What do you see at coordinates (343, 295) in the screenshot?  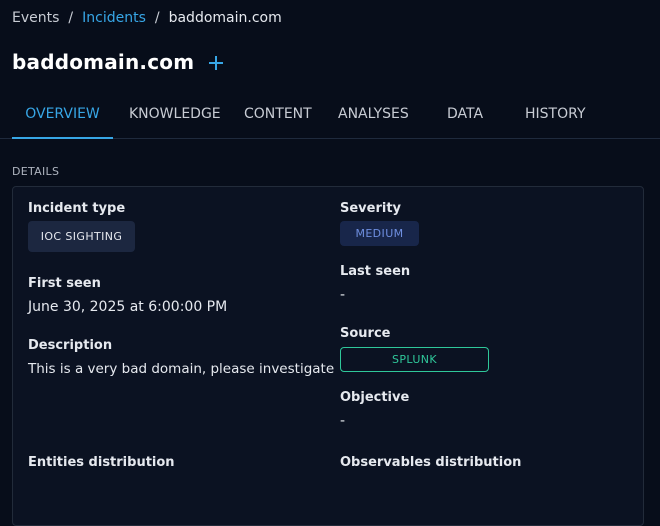 I see `last-seen-value: -` at bounding box center [343, 295].